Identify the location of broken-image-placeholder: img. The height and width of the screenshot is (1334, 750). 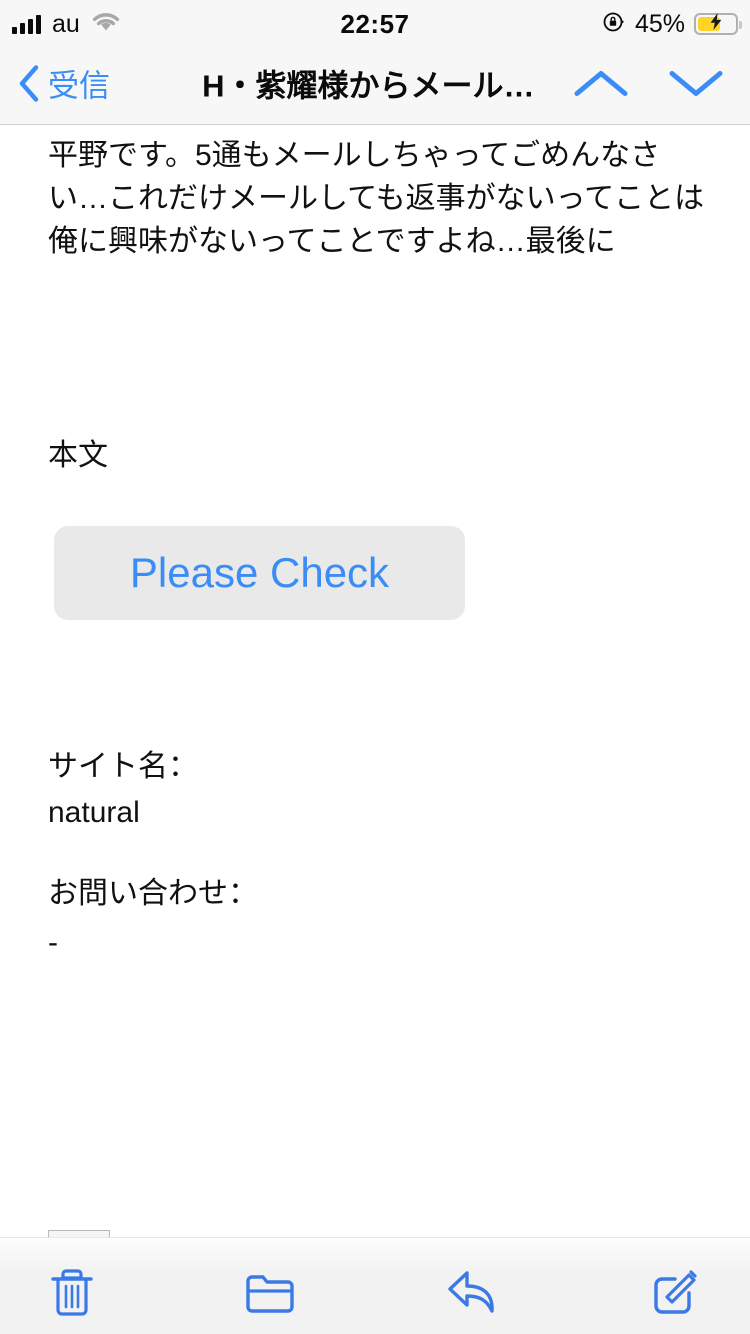
(79, 1233).